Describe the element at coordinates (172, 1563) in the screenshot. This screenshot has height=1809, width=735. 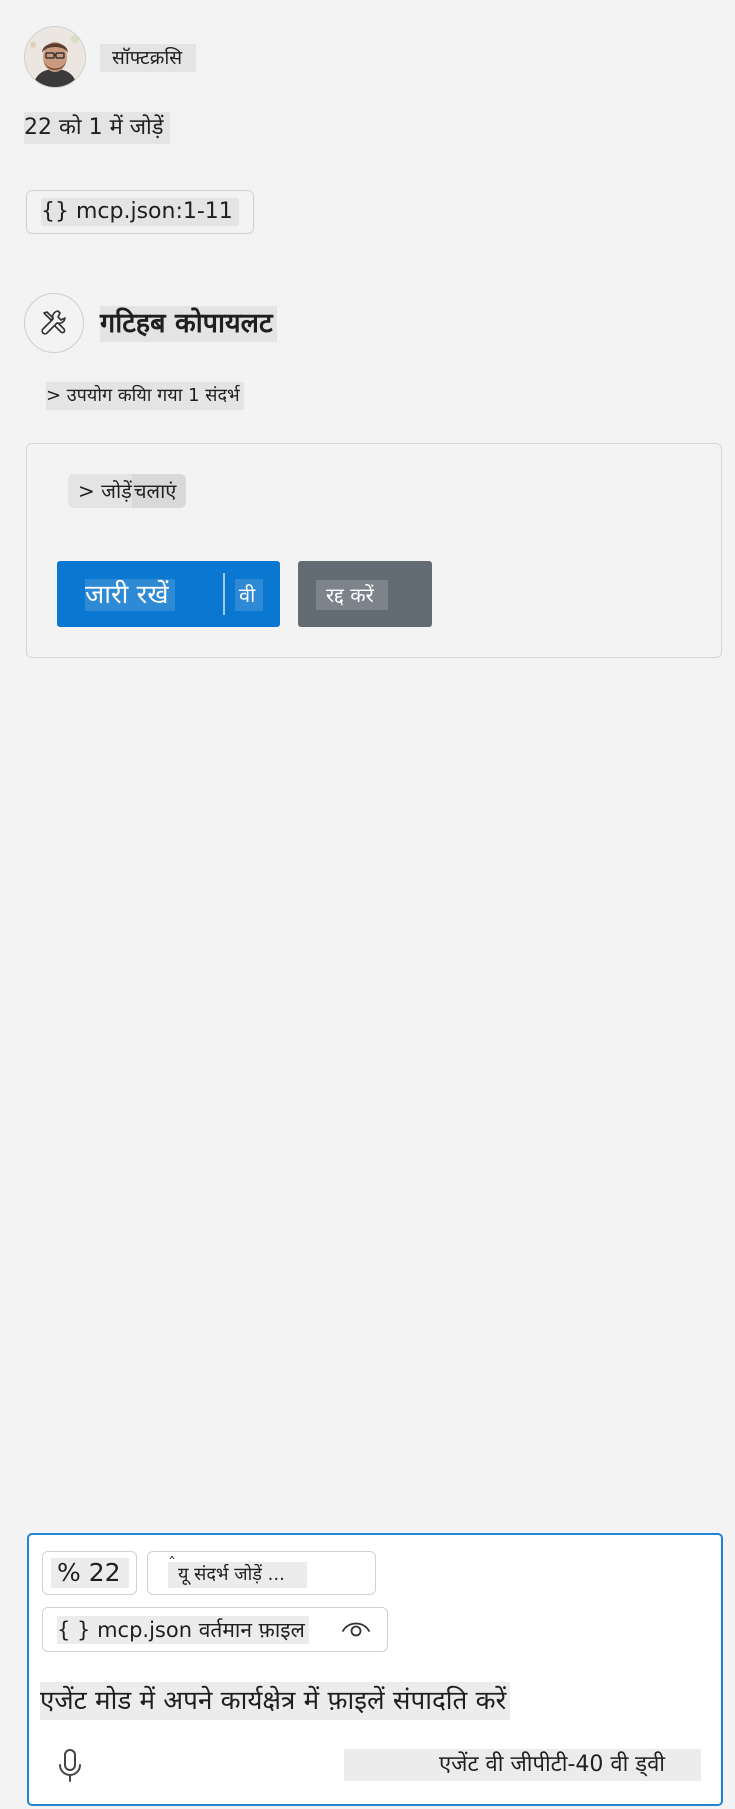
I see `caret-up-icon: ˆ` at that location.